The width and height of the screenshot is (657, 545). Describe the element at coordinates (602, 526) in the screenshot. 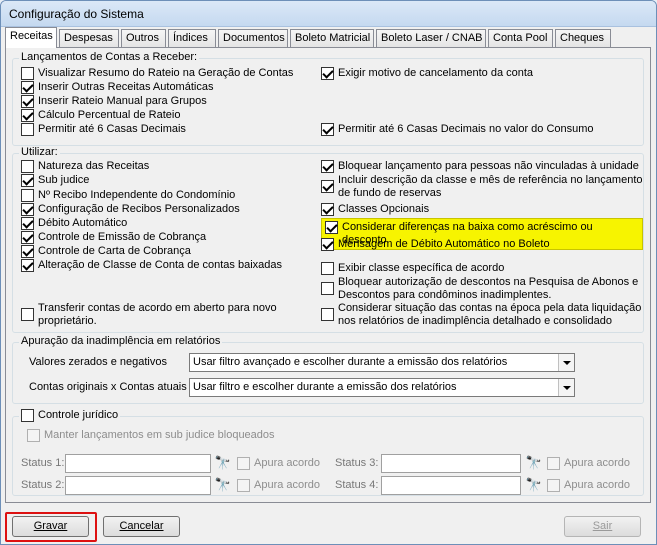

I see `sair-button: Sair` at that location.